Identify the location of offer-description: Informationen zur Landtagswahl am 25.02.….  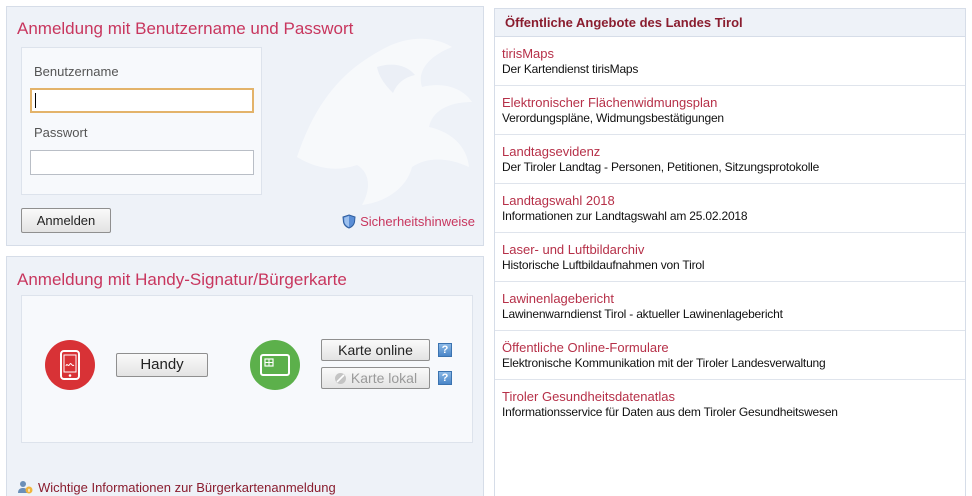
(625, 216).